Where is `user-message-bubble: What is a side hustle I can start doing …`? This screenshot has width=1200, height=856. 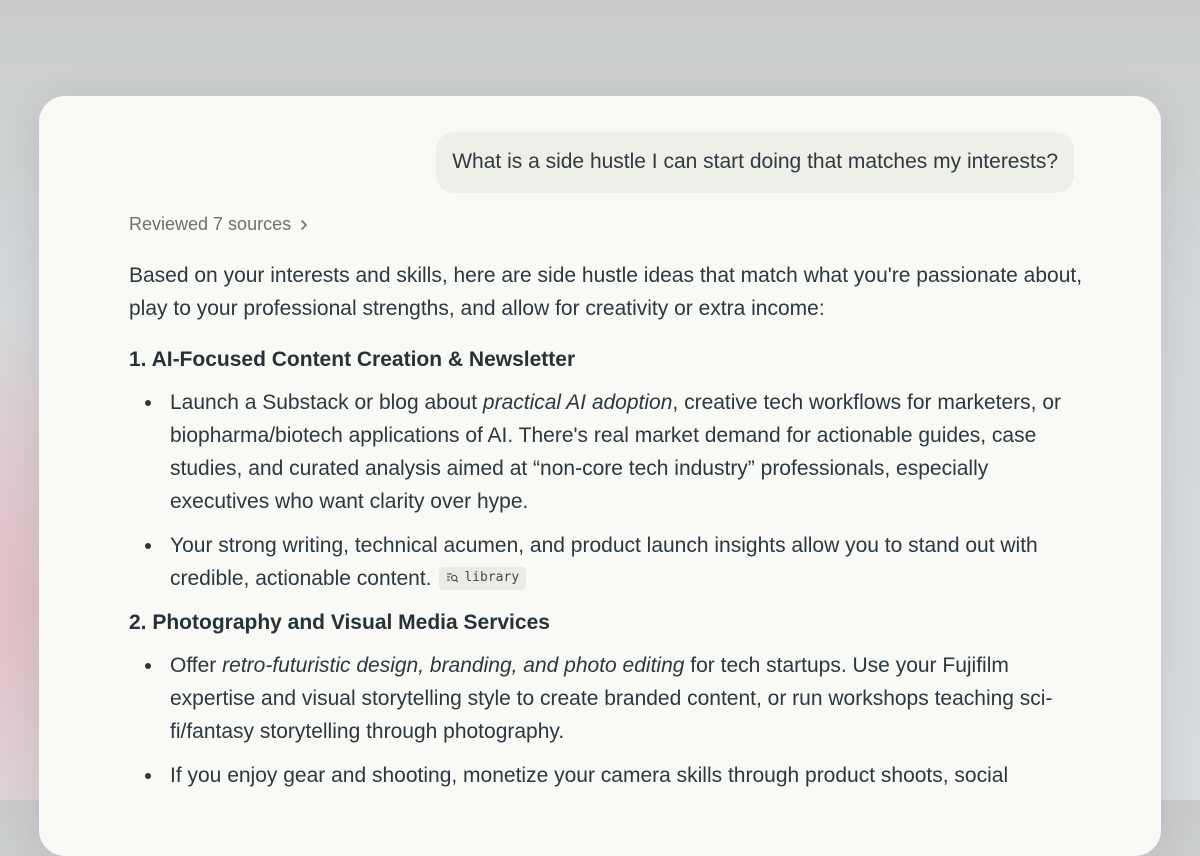
user-message-bubble: What is a side hustle I can start doing … is located at coordinates (755, 162).